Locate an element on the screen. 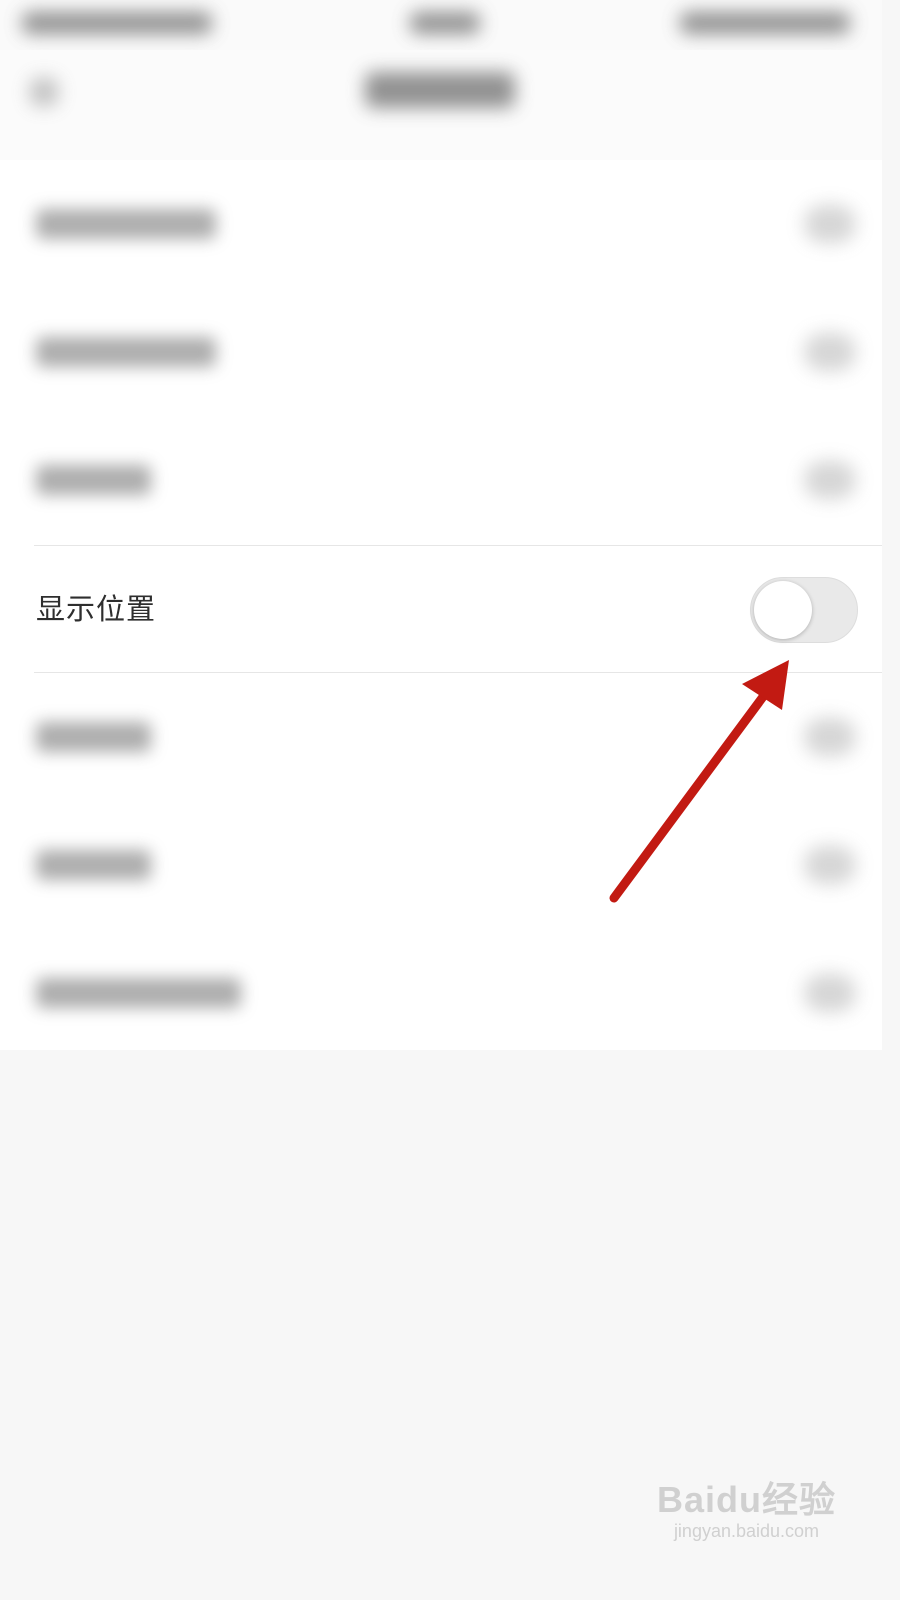 The height and width of the screenshot is (1600, 900). status-bar is located at coordinates (441, 25).